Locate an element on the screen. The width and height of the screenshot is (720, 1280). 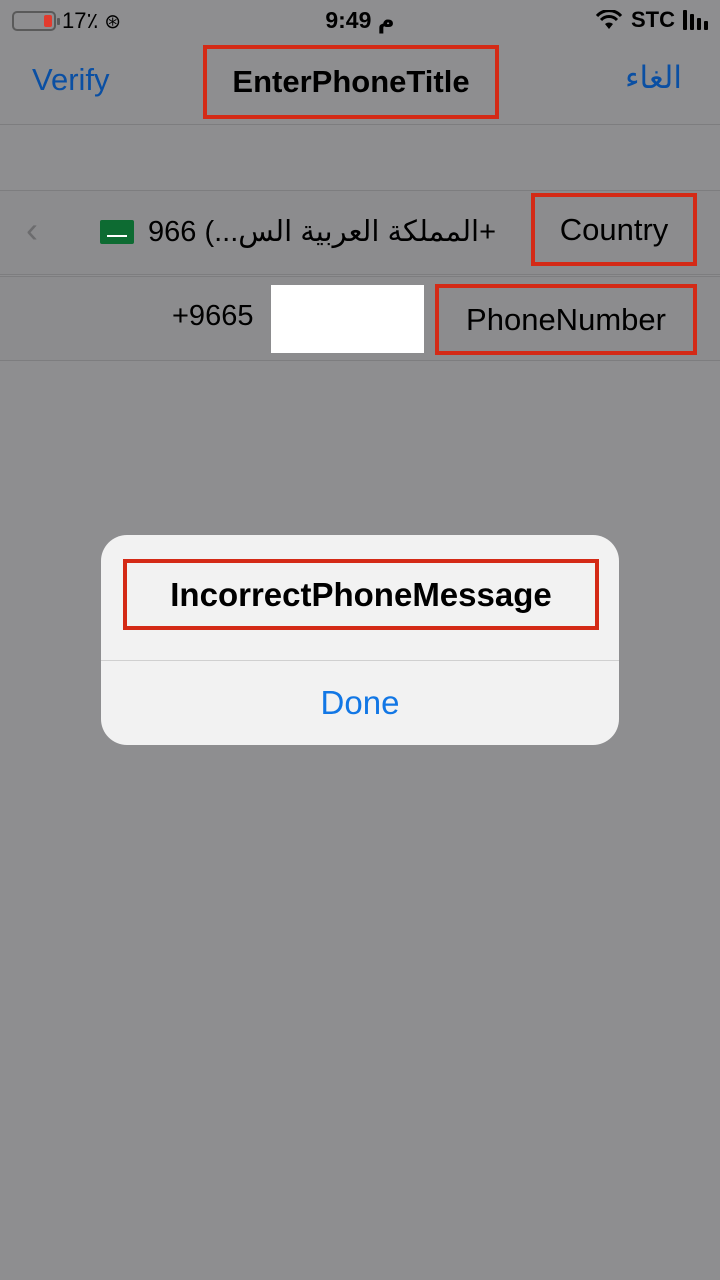
alert-message: IncorrectPhoneMessage is located at coordinates (361, 594).